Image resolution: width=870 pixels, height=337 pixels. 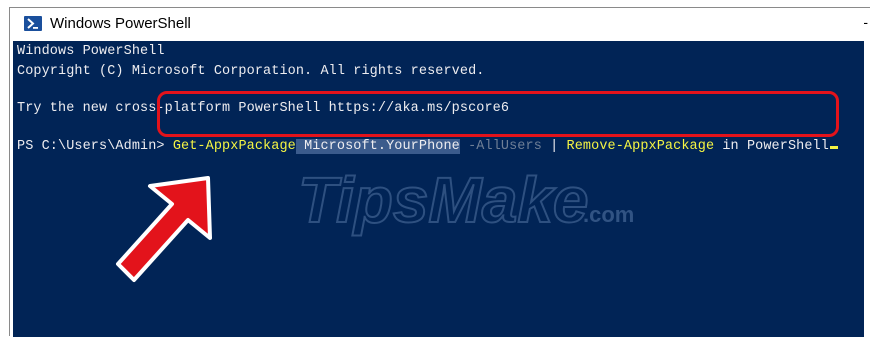 I want to click on red-arrow-icon, so click(x=167, y=225).